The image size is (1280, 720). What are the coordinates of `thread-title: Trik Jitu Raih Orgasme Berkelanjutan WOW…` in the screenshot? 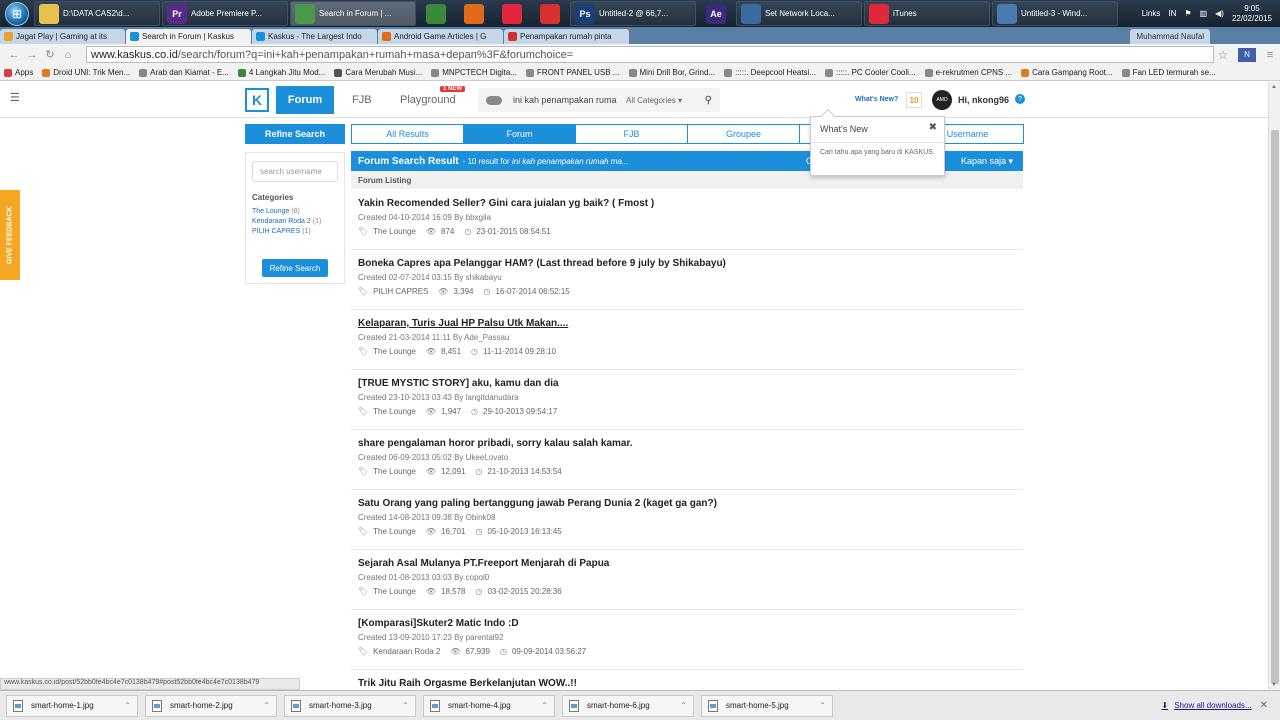 It's located at (690, 684).